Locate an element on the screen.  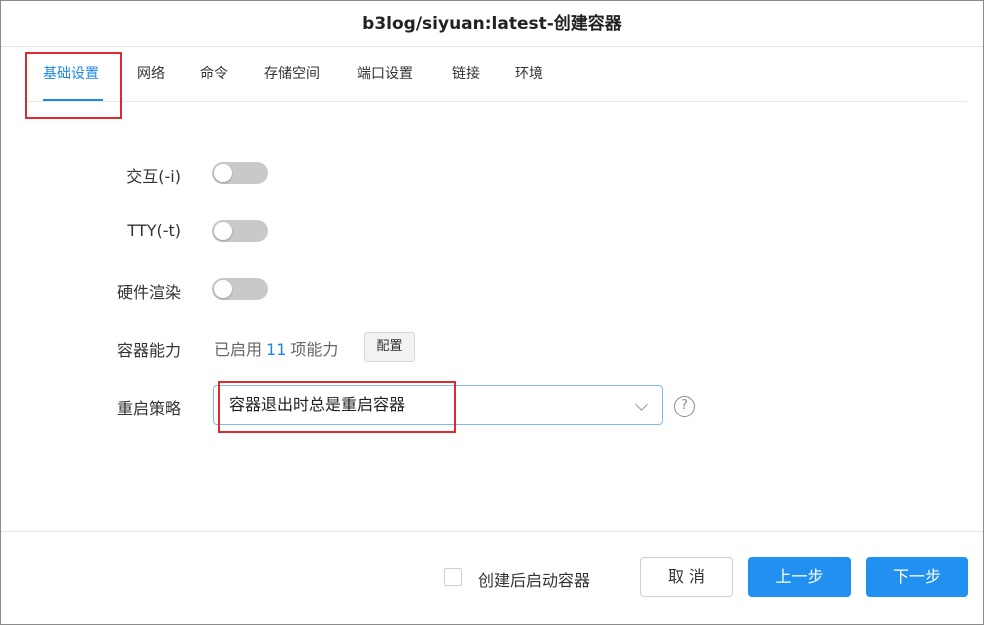
tab-links: 链接 is located at coordinates (466, 74).